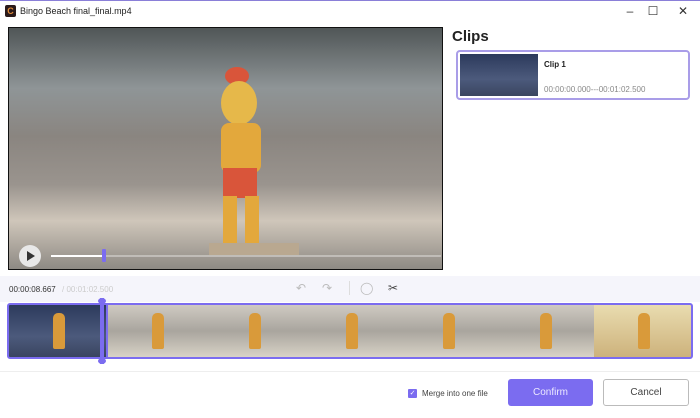  Describe the element at coordinates (646, 392) in the screenshot. I see `cancel-button: Cancel` at that location.